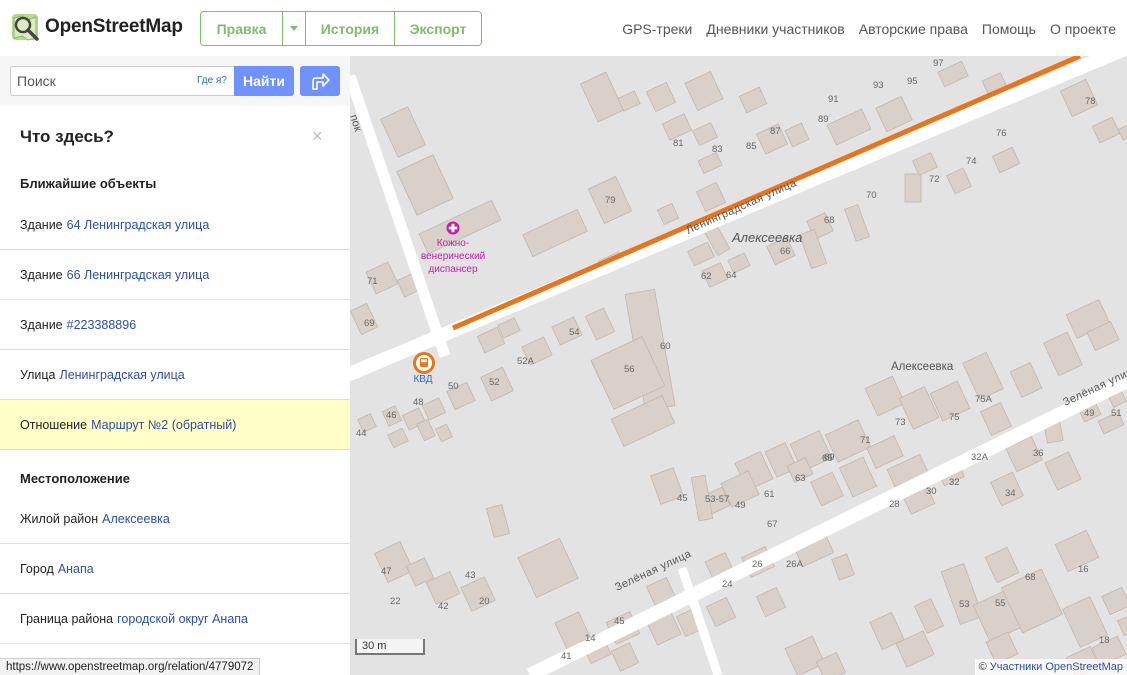 This screenshot has height=675, width=1127. I want to click on house-number: 18, so click(1104, 640).